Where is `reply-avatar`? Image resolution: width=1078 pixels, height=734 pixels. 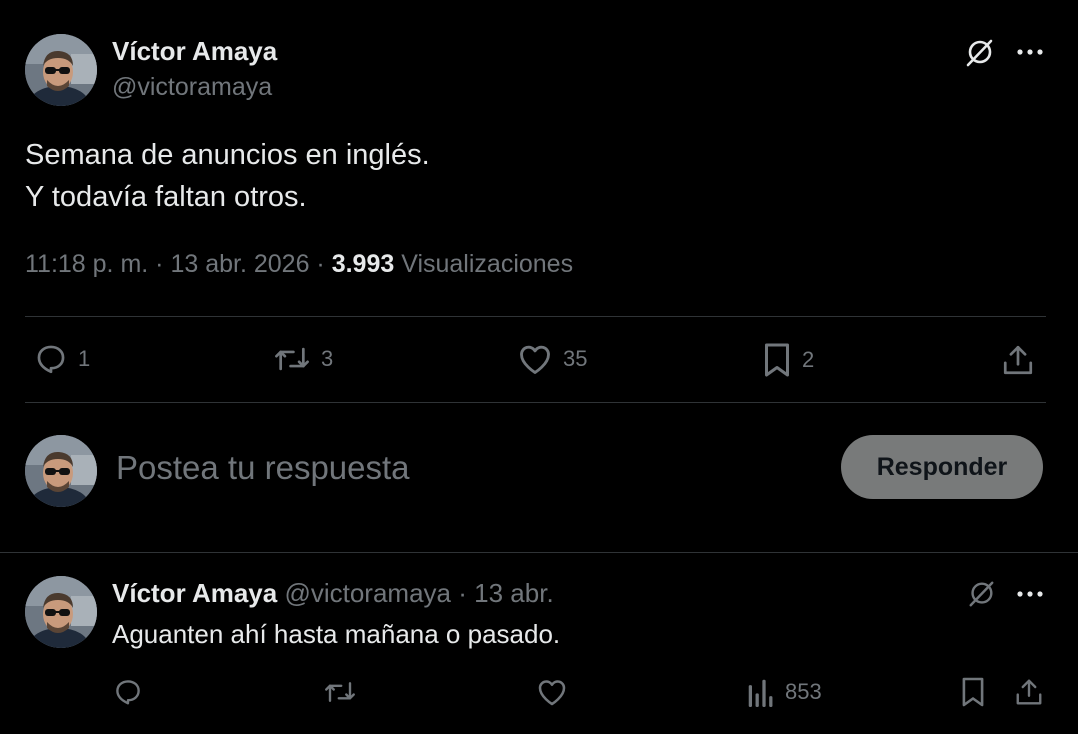 reply-avatar is located at coordinates (61, 612).